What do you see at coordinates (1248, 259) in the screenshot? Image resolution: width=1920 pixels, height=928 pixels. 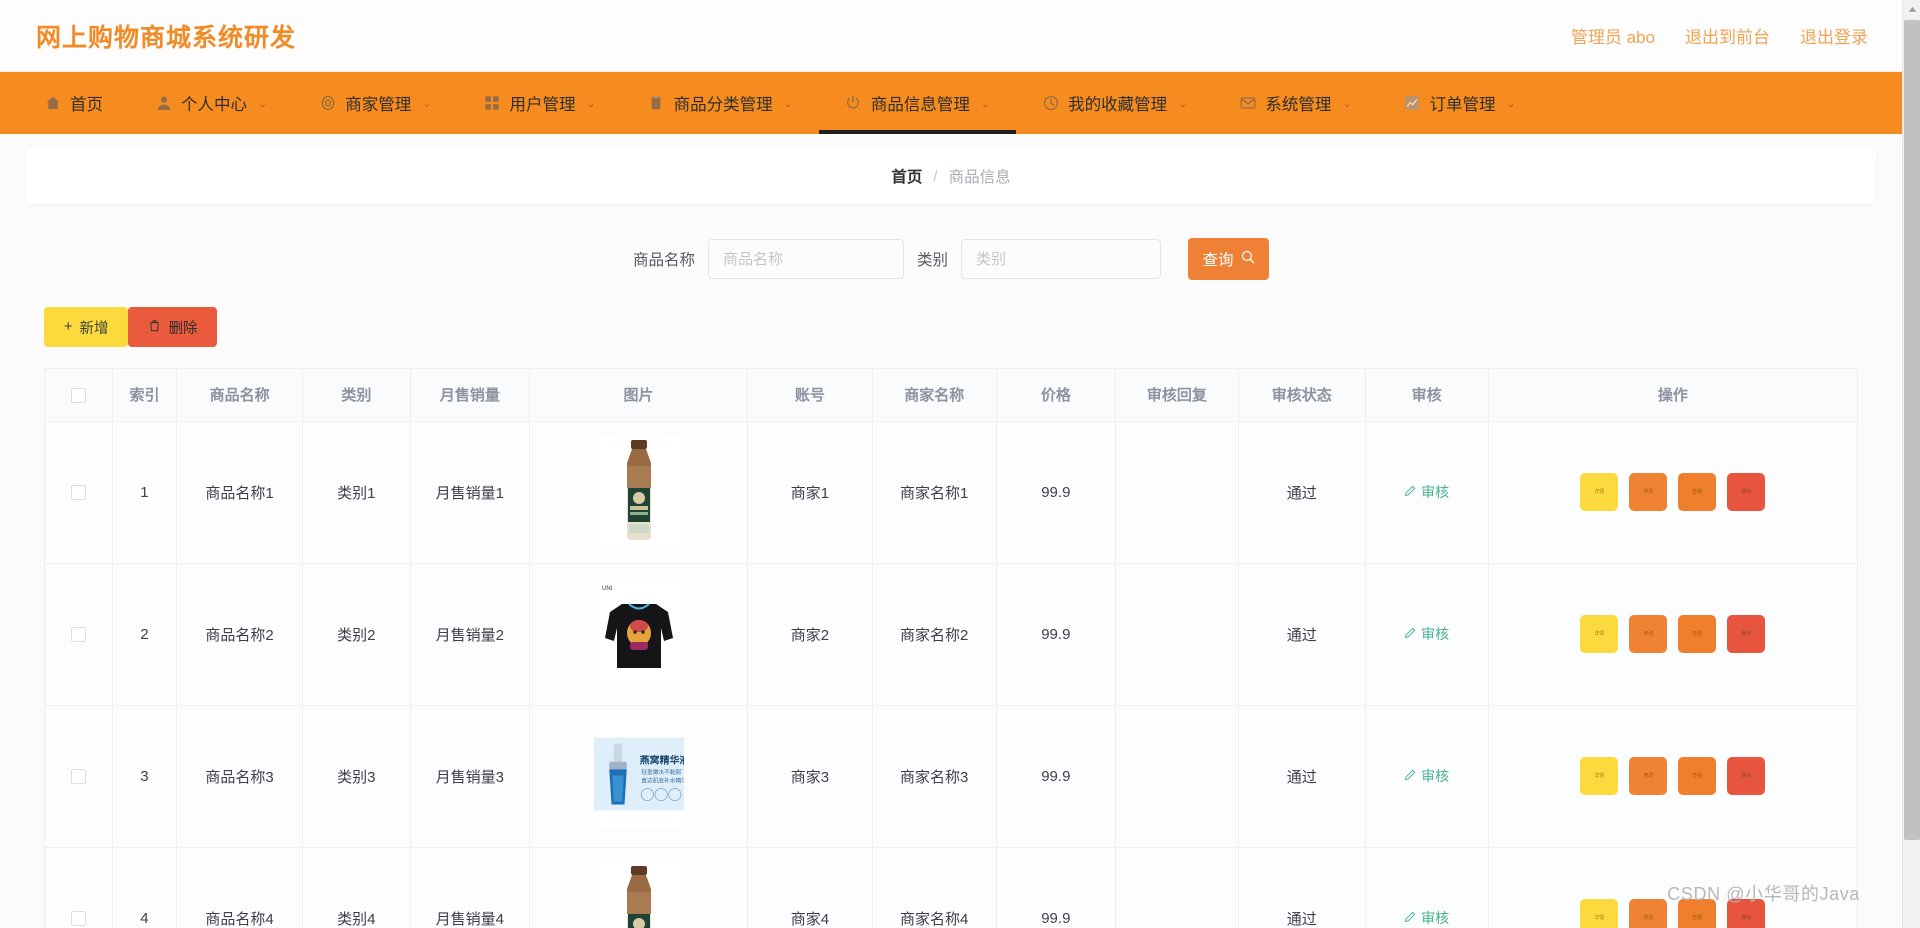 I see `search-icon` at bounding box center [1248, 259].